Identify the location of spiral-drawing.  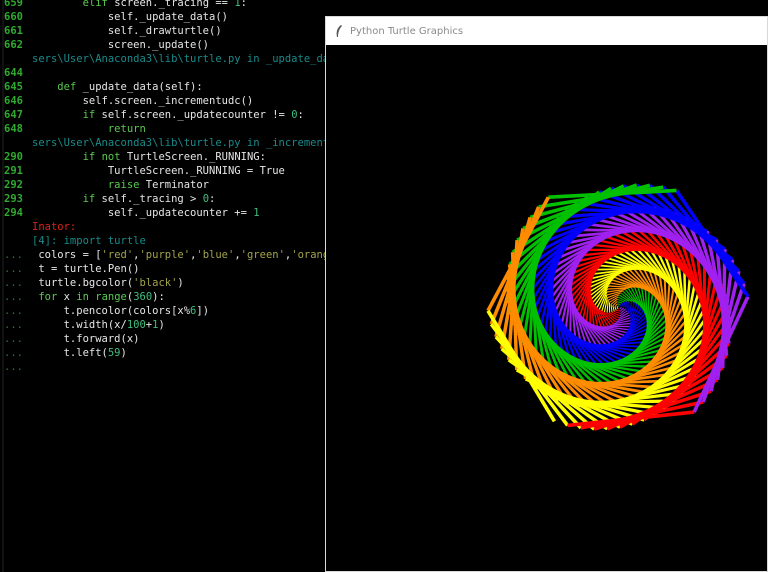
(618, 307).